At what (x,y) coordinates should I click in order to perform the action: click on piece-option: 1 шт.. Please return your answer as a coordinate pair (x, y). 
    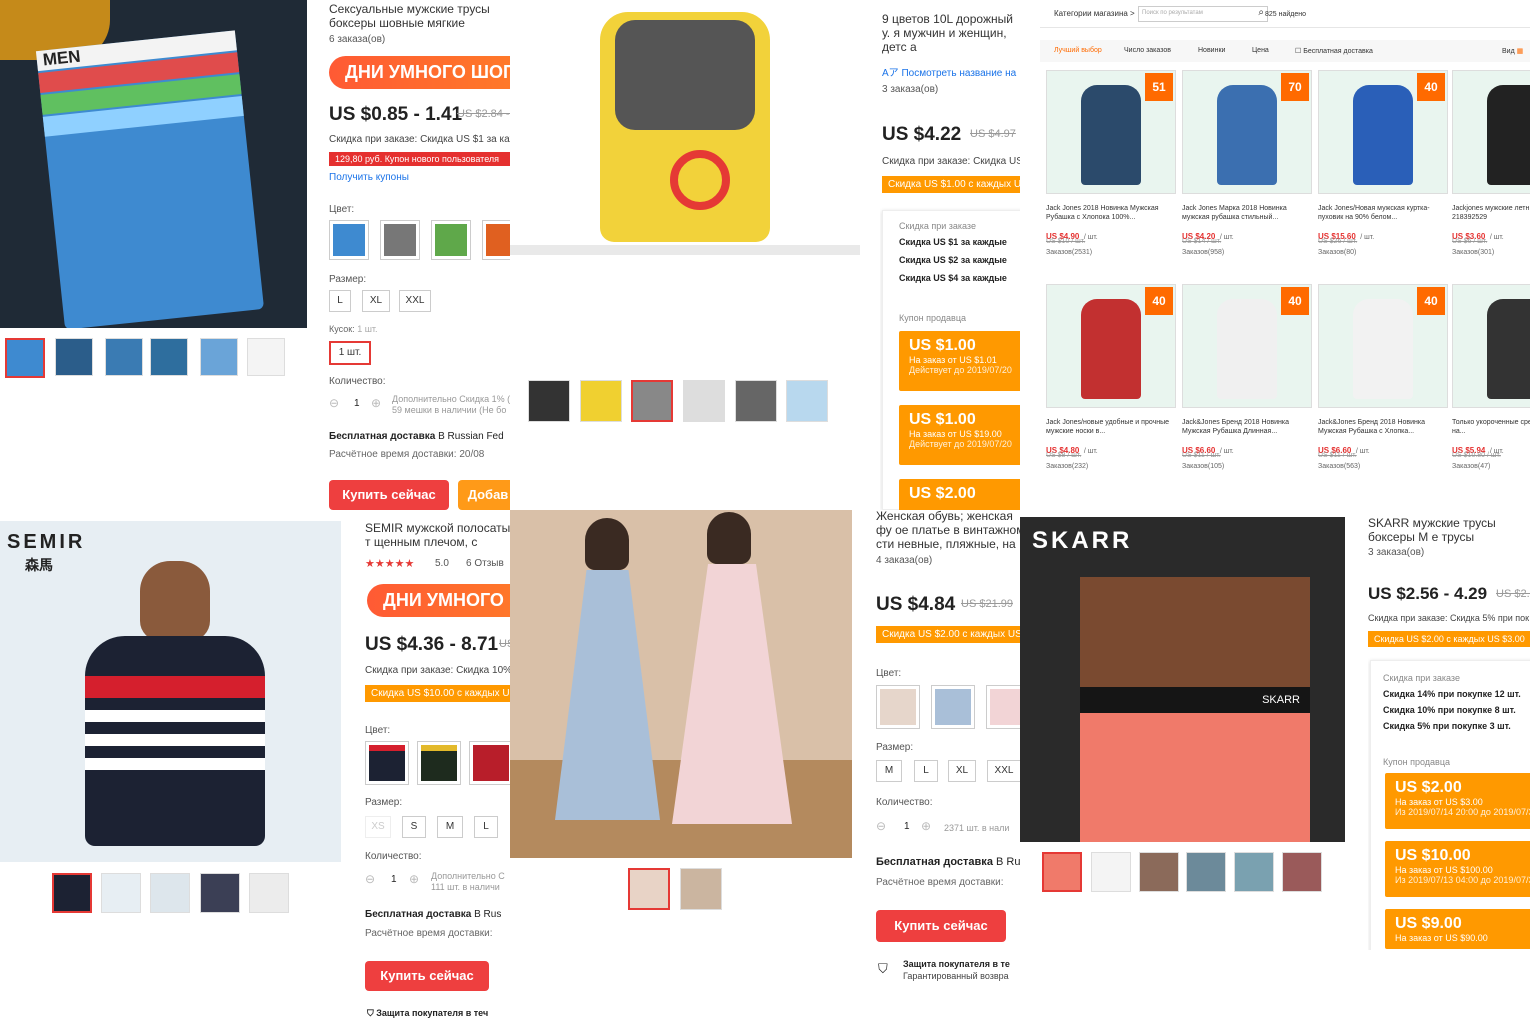
    Looking at the image, I should click on (350, 353).